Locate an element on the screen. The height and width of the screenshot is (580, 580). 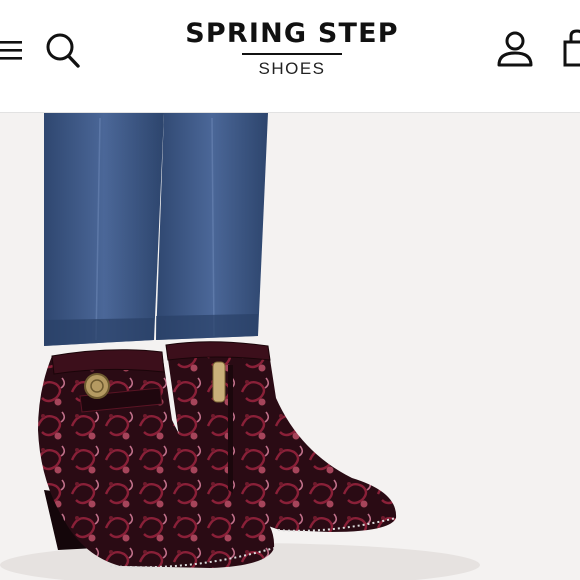
menu-icon is located at coordinates (12, 51).